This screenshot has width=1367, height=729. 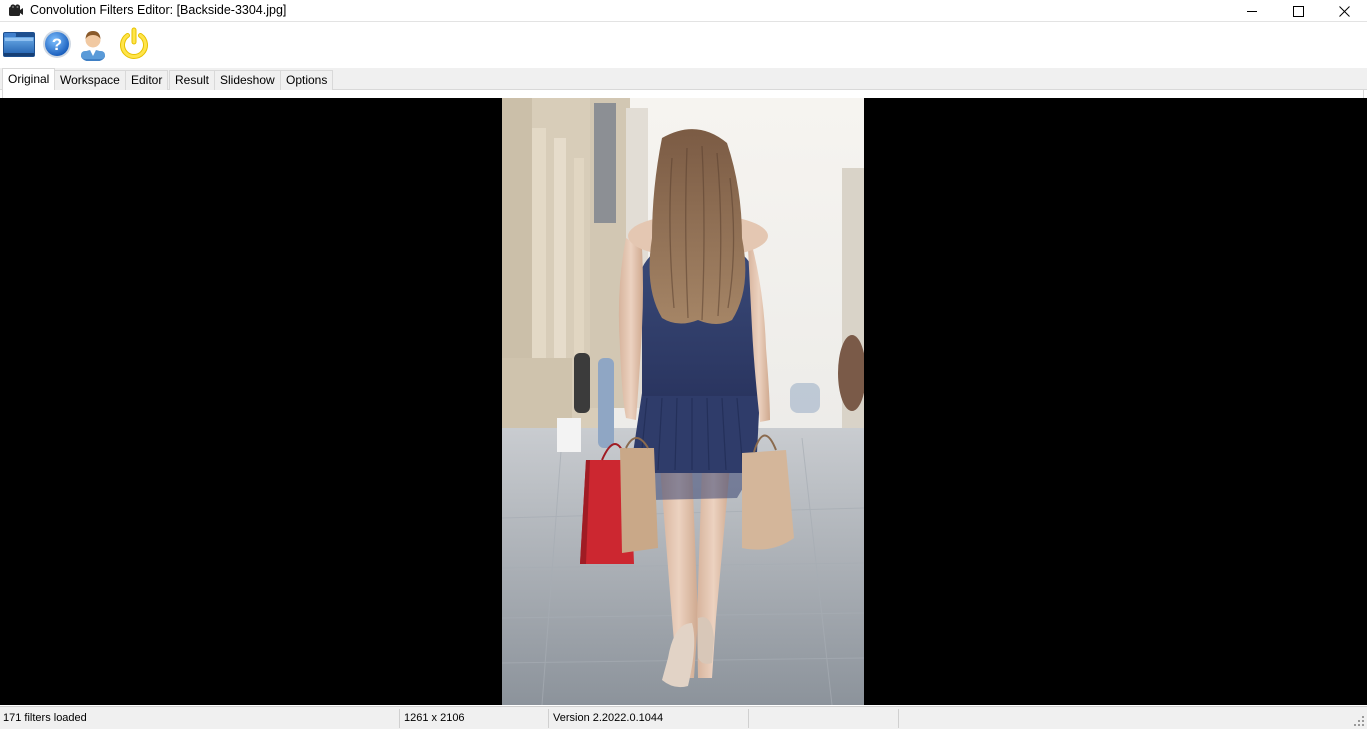 I want to click on status-dimensions: 1261 x 2106, so click(x=475, y=718).